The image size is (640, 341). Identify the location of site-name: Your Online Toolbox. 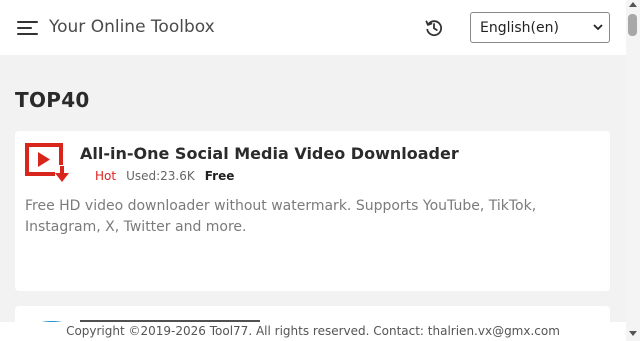
(132, 27).